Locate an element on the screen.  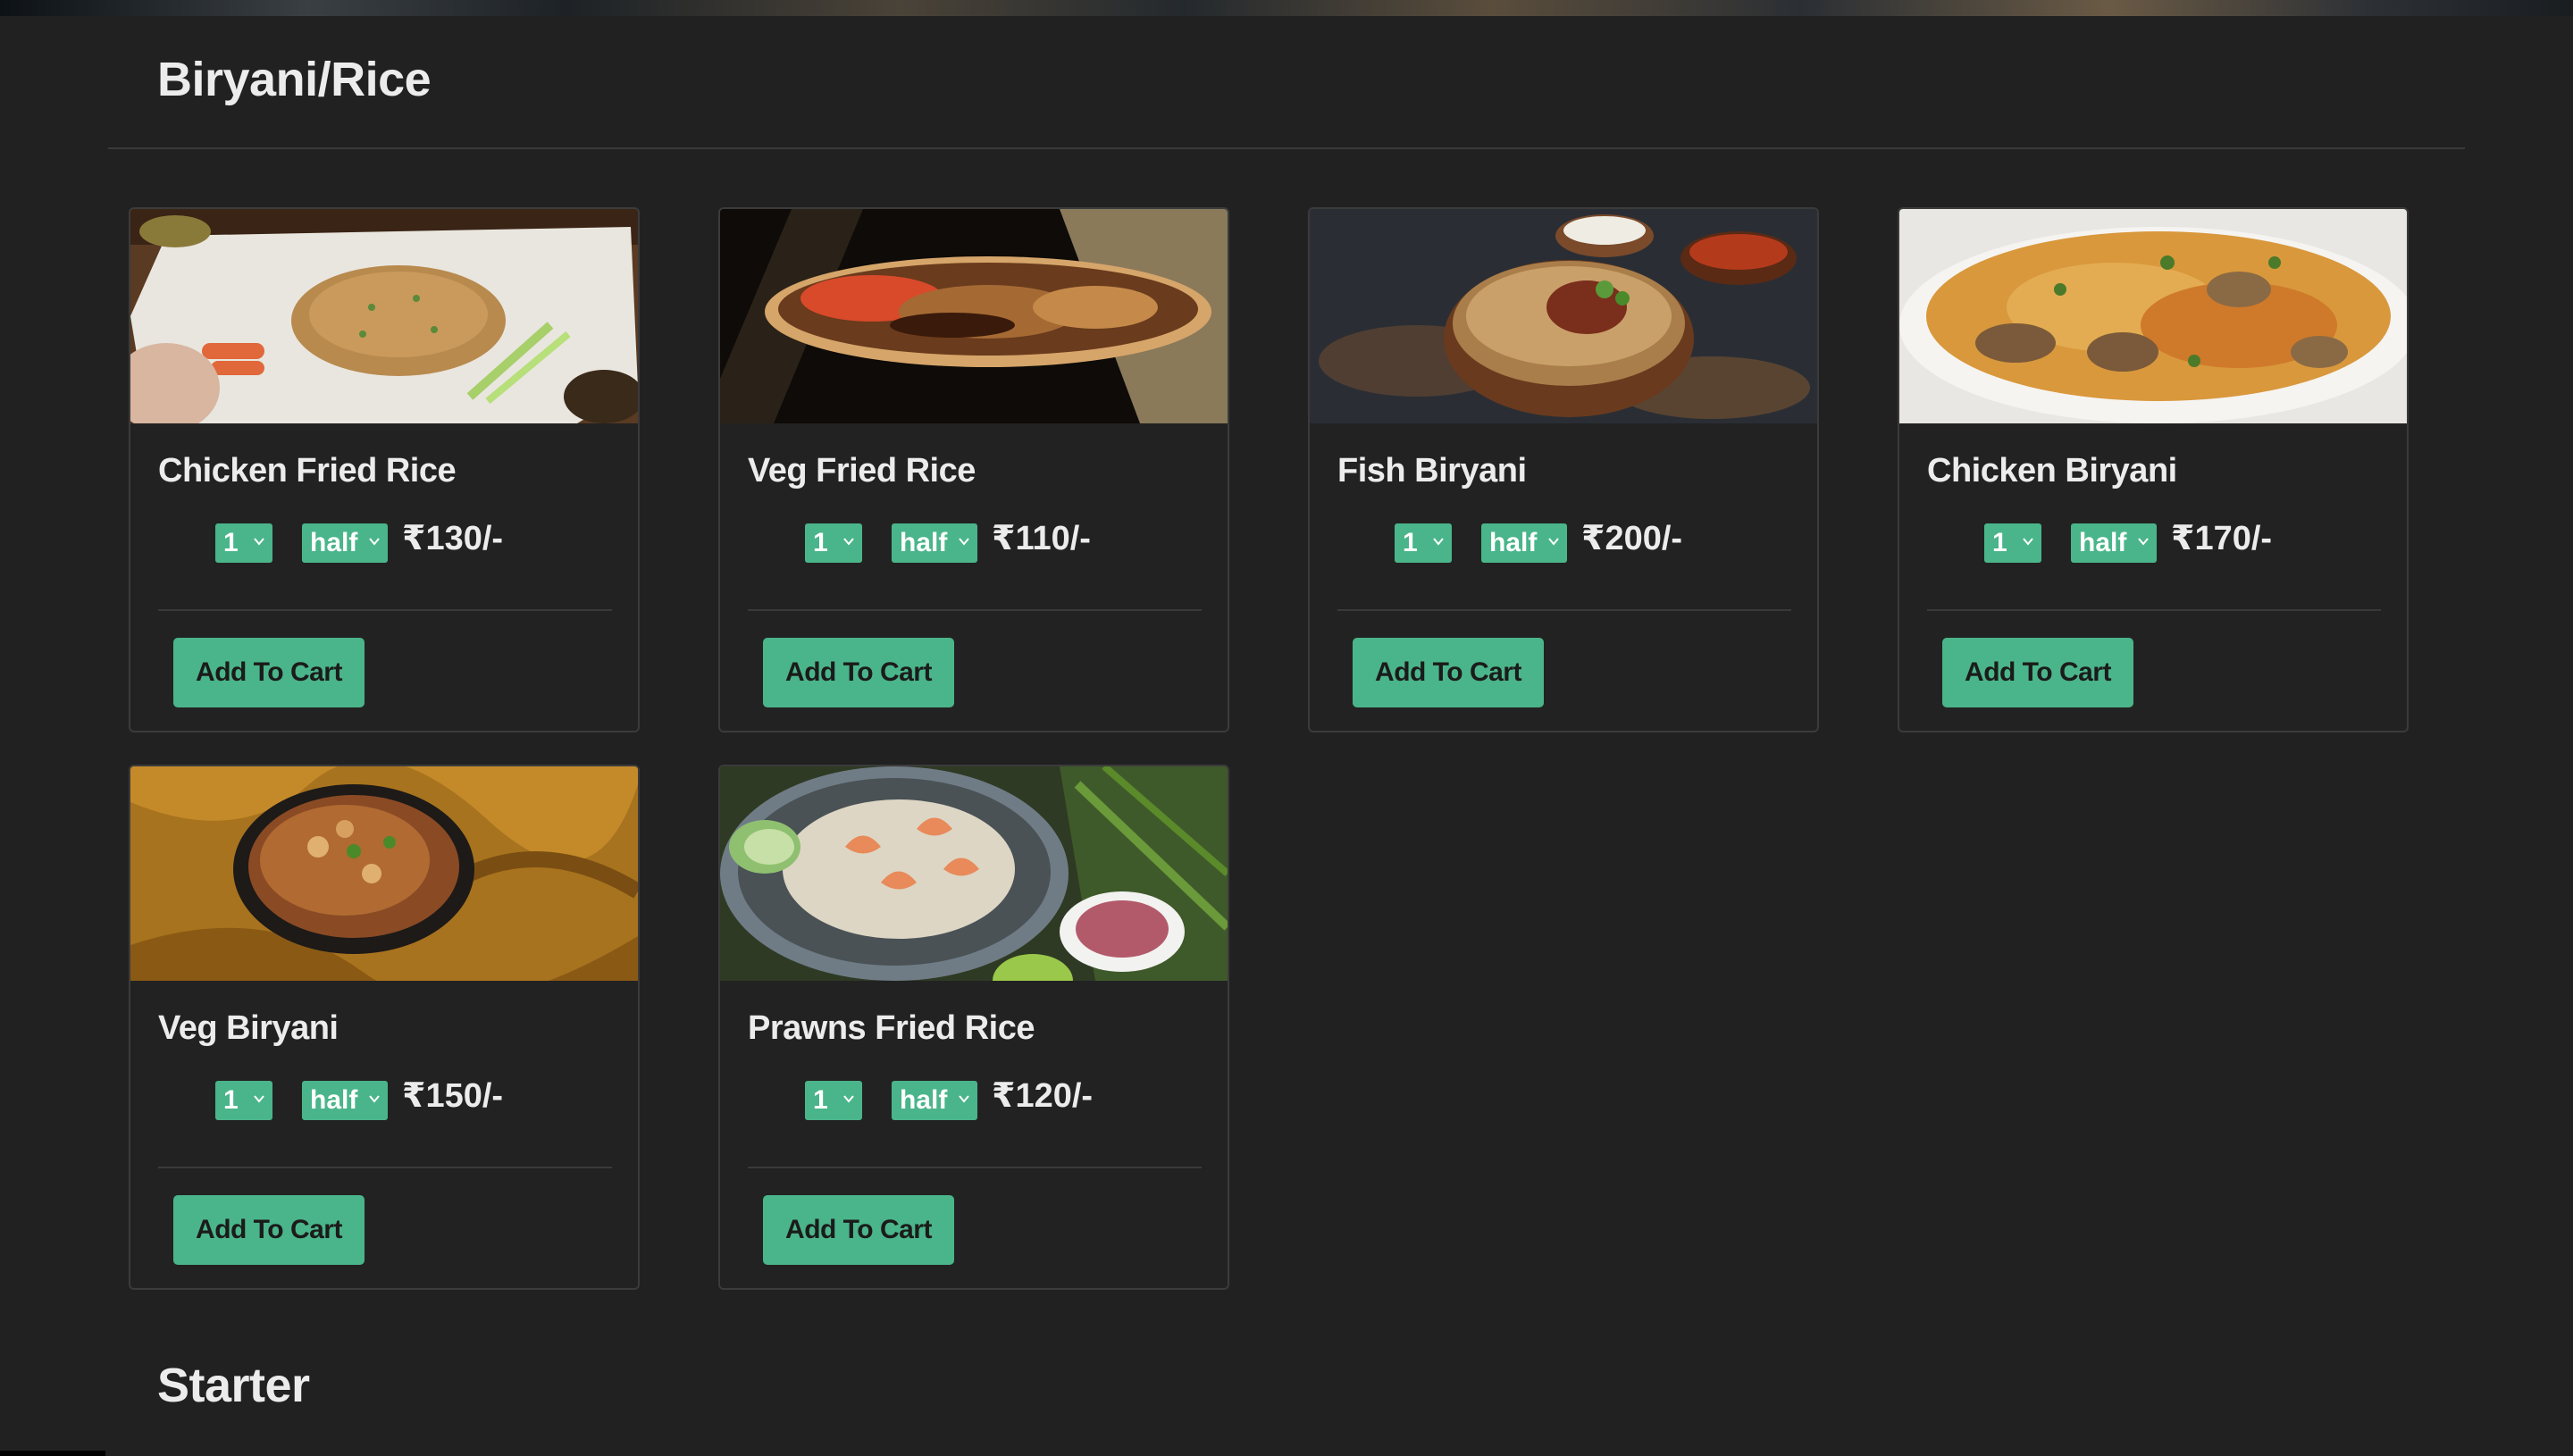
menu-card-veg-biryani: Veg Biryani 1 half ₹150/- Add To Cart is located at coordinates (384, 1027).